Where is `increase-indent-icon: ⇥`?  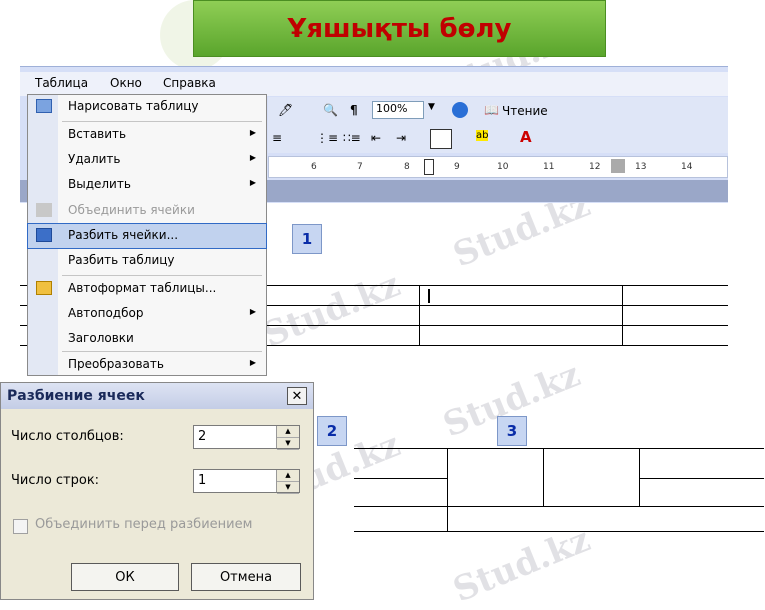 increase-indent-icon: ⇥ is located at coordinates (401, 138).